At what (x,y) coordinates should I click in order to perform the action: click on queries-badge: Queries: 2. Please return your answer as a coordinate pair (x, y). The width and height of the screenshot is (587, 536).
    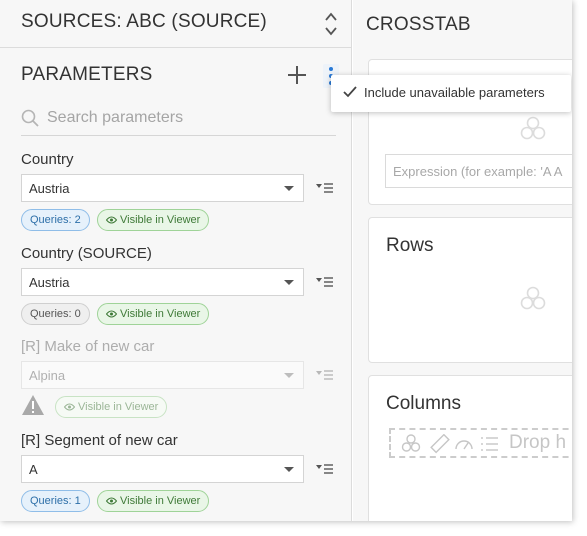
    Looking at the image, I should click on (55, 220).